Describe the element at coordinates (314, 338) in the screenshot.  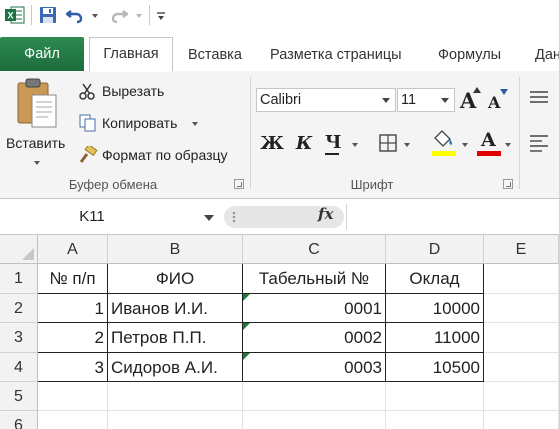
I see `cell-c3: 0002` at that location.